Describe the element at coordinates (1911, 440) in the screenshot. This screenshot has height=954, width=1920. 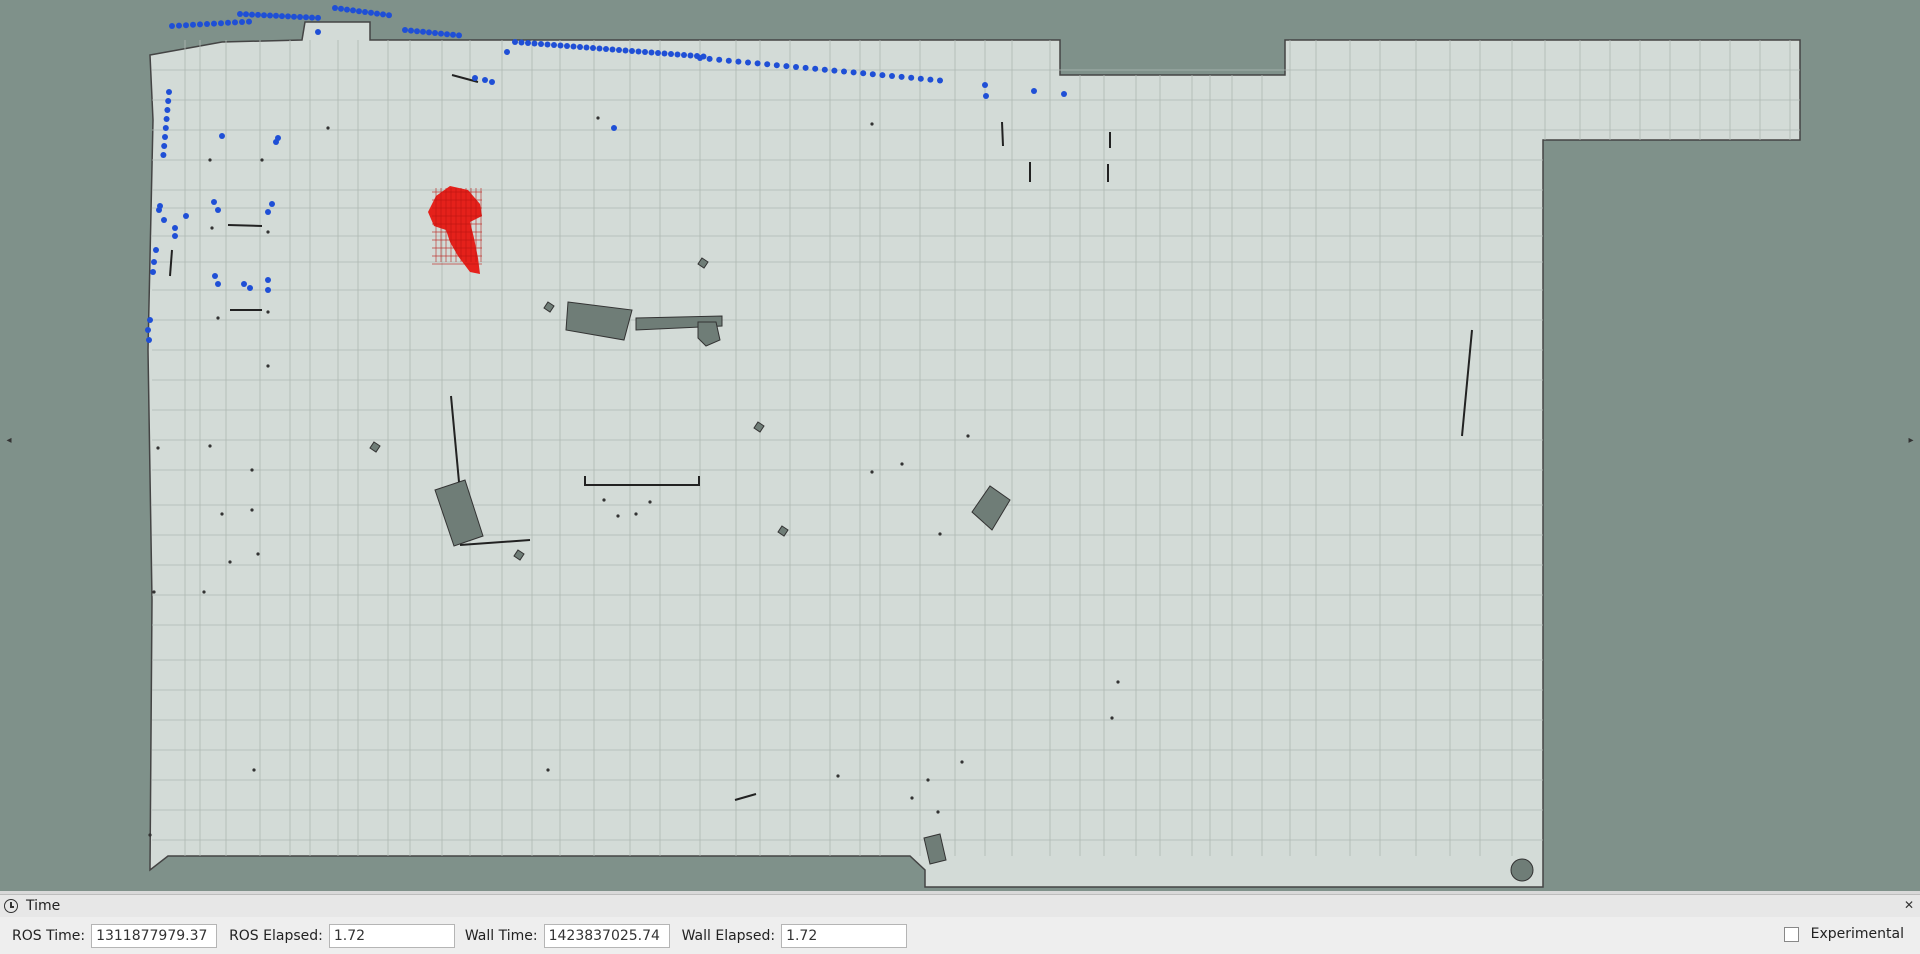
I see `right-panel-handle: ▸` at that location.